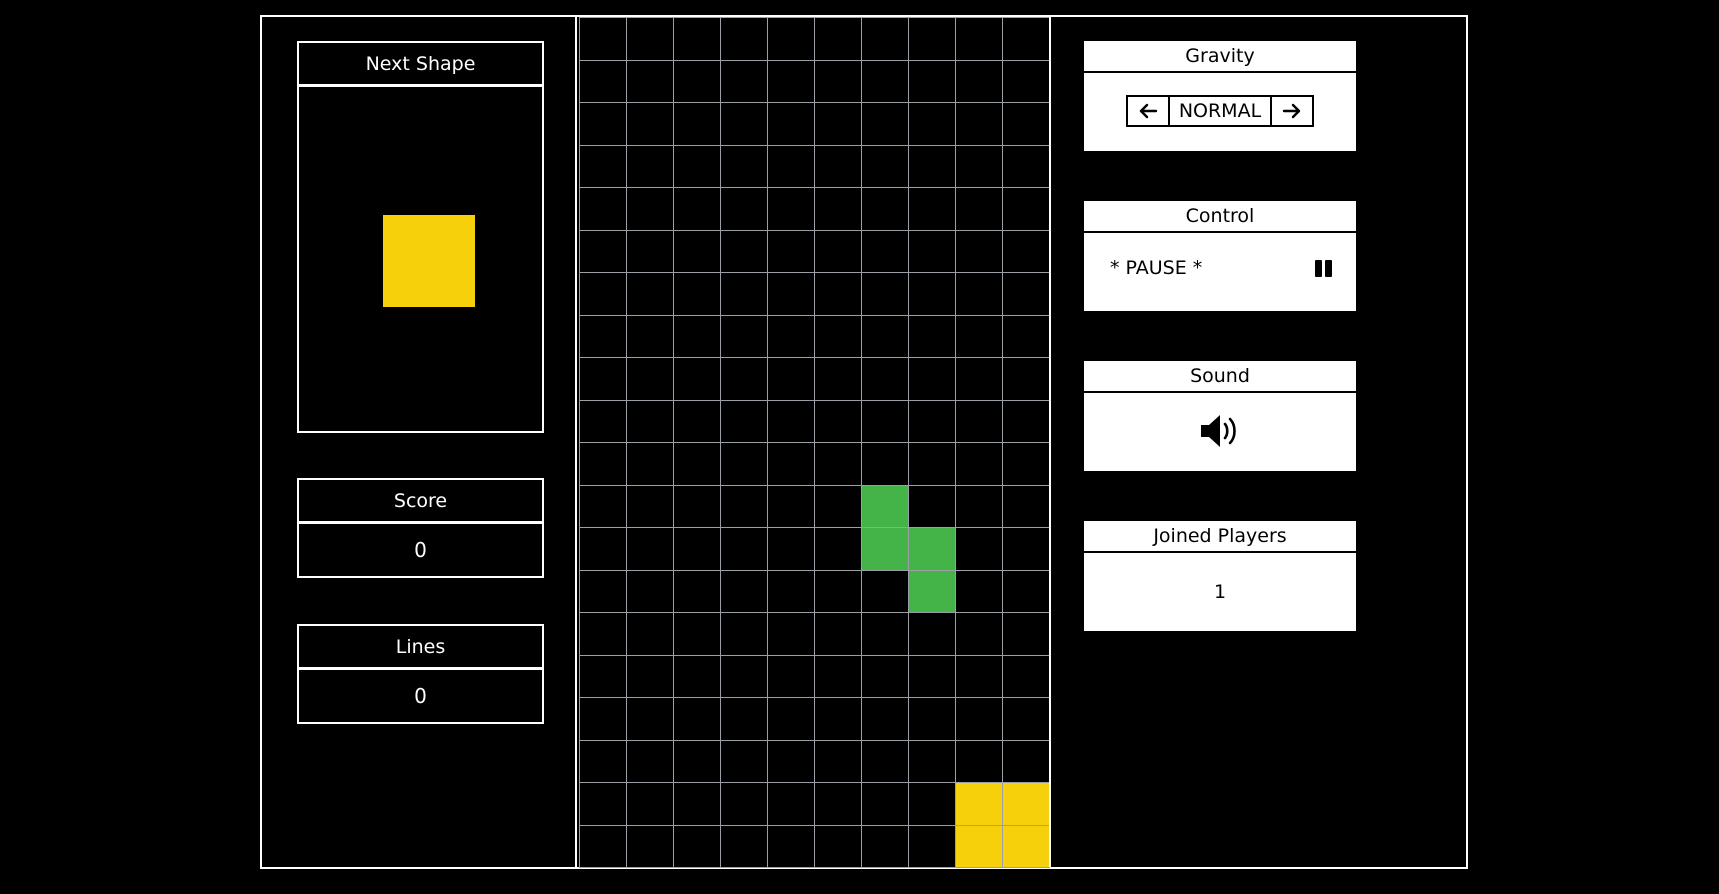  I want to click on gravity-value: NORMAL, so click(1220, 111).